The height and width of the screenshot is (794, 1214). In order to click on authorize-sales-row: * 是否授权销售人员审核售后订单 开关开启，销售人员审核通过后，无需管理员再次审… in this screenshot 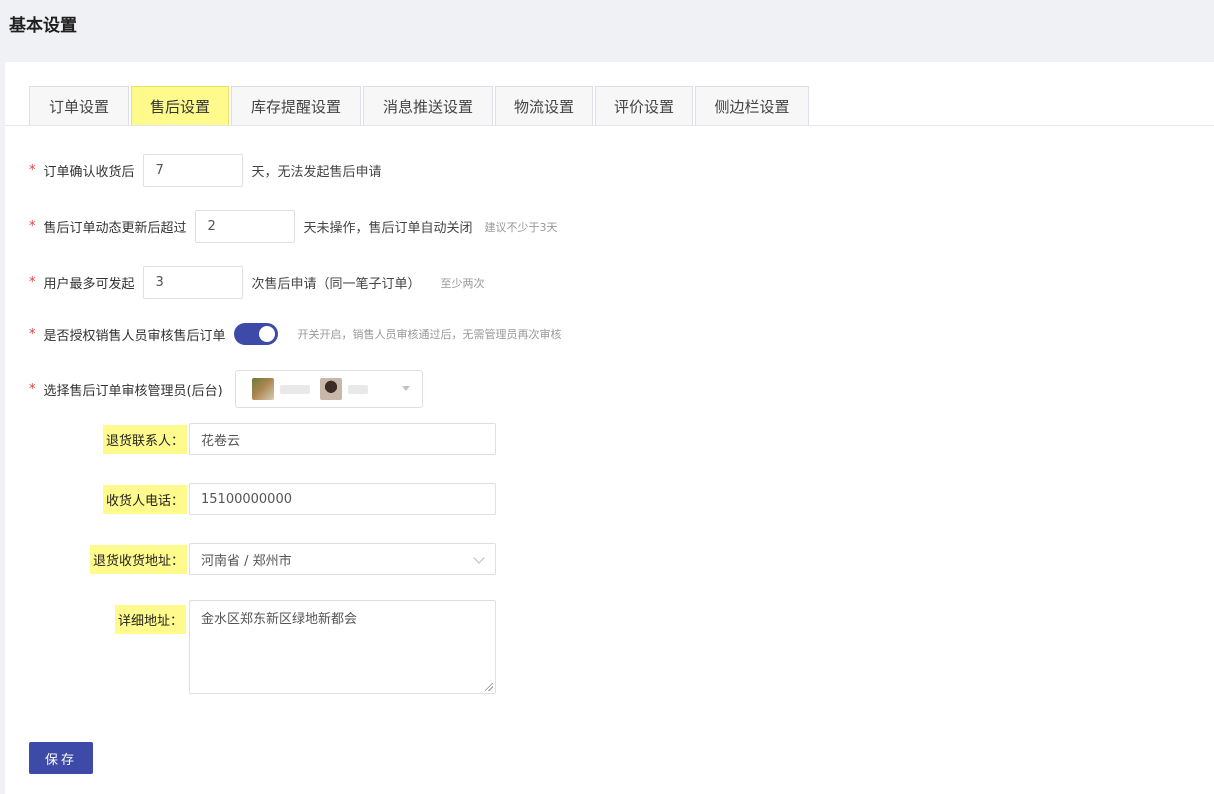, I will do `click(295, 334)`.